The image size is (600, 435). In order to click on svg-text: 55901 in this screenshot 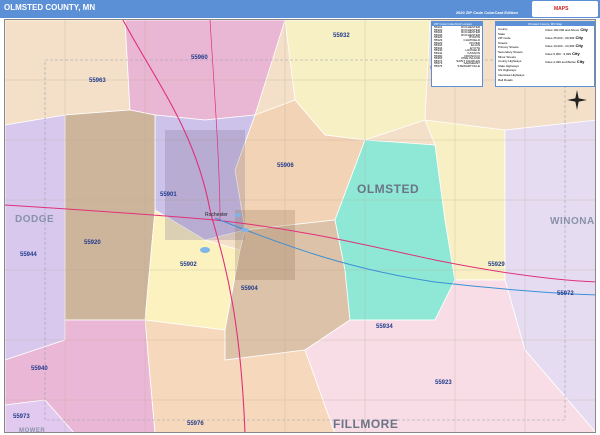, I will do `click(168, 195)`.